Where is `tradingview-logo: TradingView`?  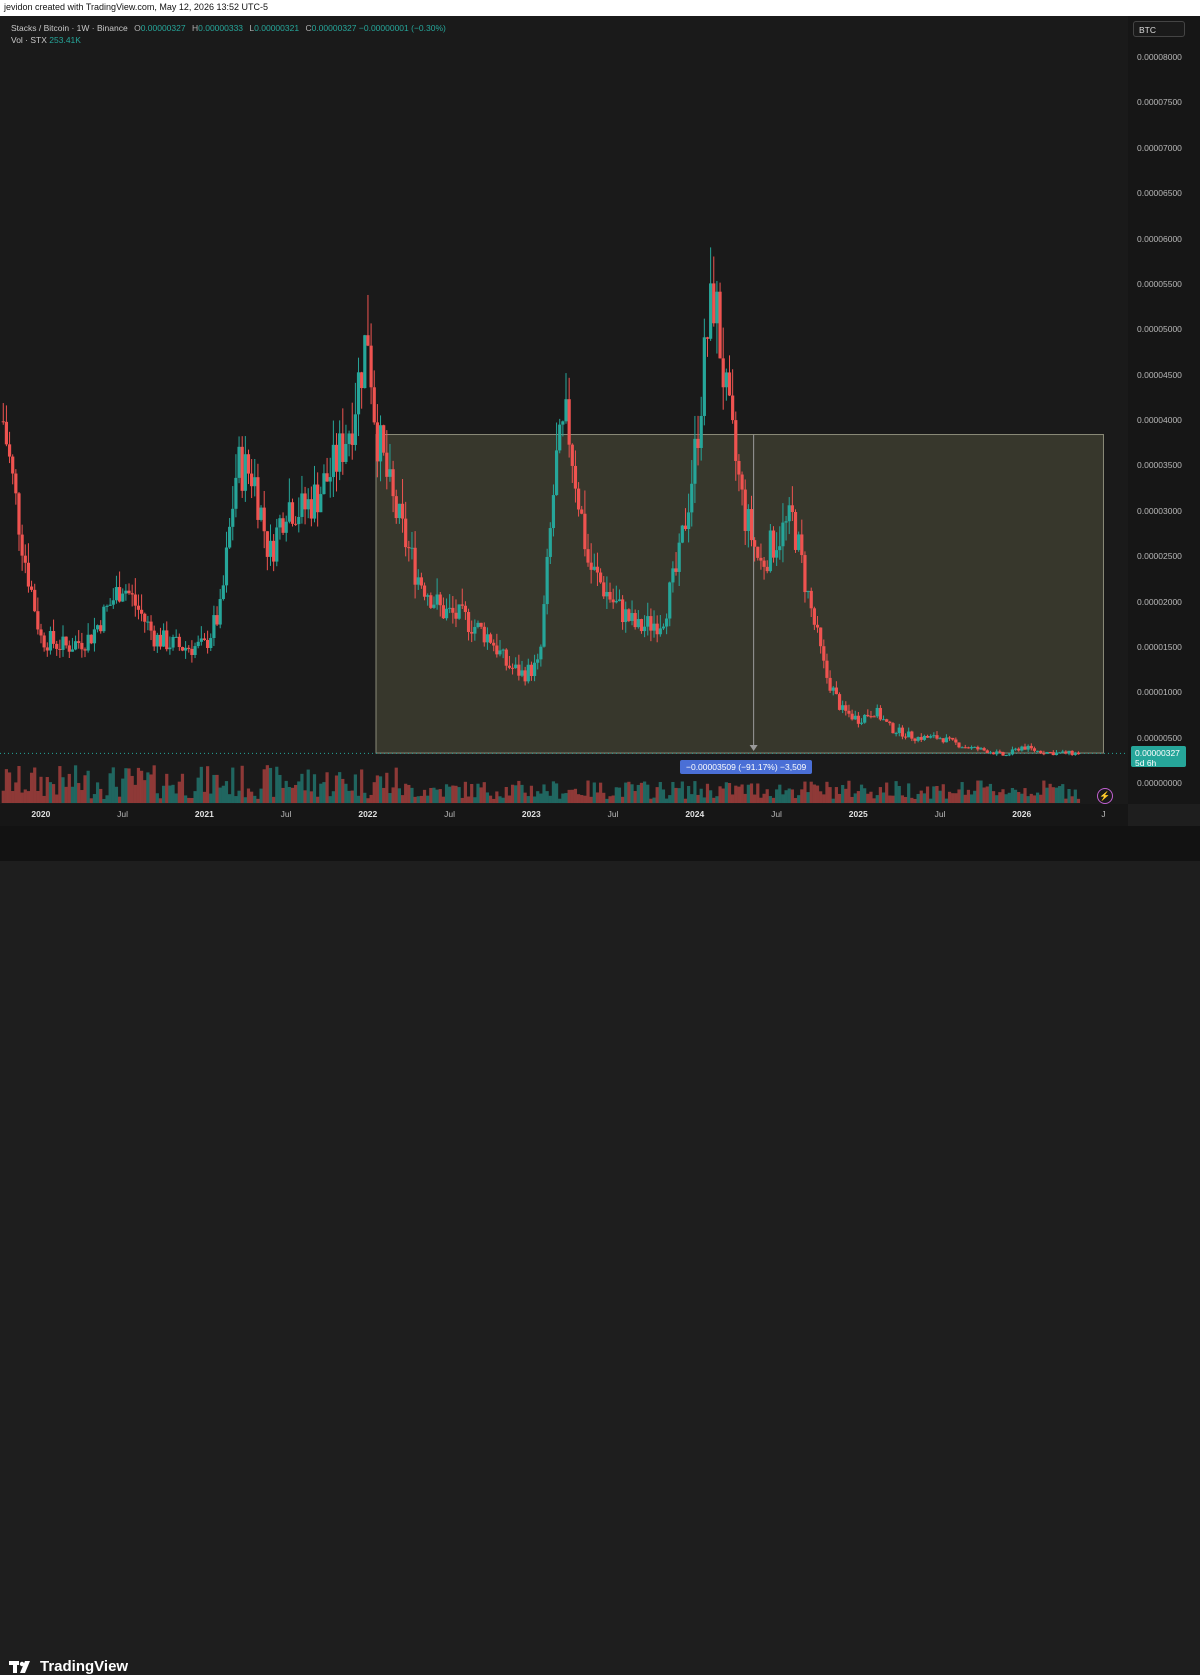
tradingview-logo: TradingView is located at coordinates (68, 1666).